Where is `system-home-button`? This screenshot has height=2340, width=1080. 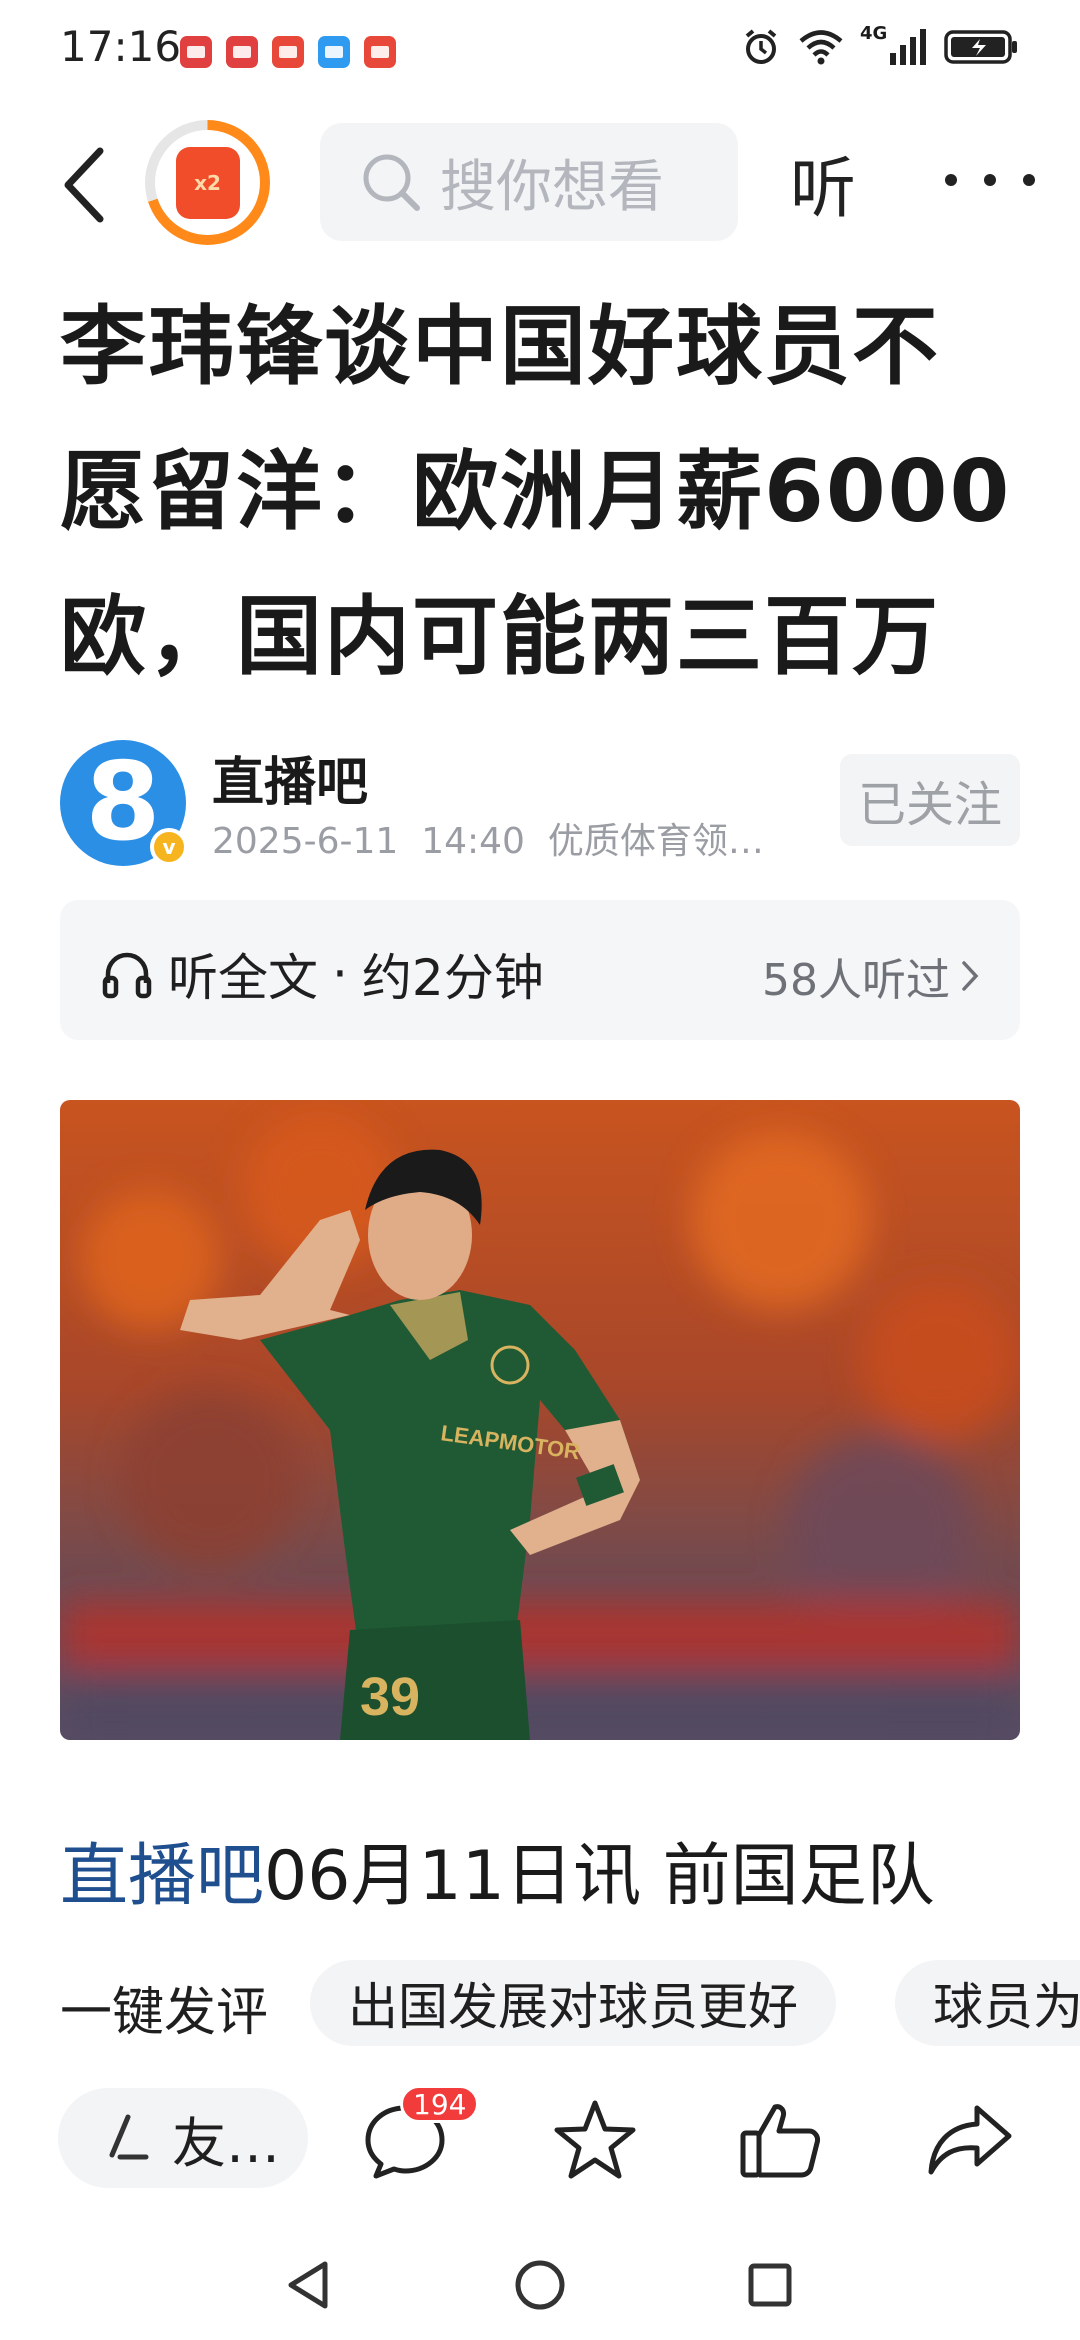 system-home-button is located at coordinates (540, 2285).